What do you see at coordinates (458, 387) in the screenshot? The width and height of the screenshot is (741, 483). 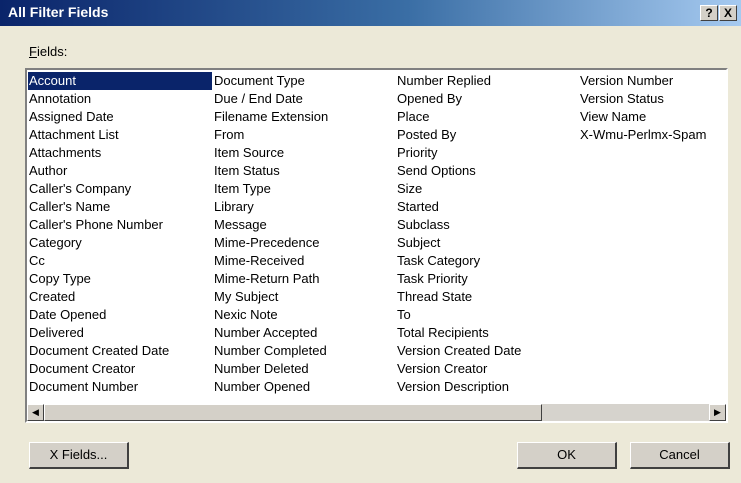 I see `list-item: Version Description` at bounding box center [458, 387].